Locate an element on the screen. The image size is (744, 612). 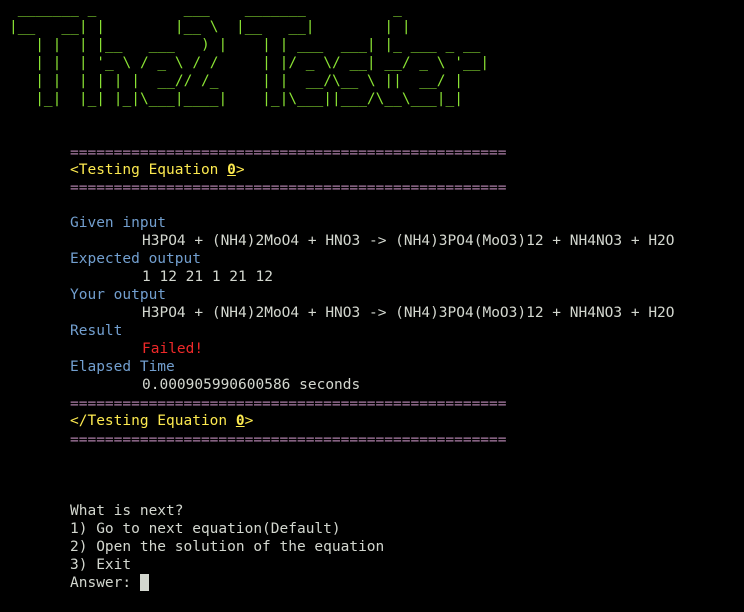
open-tag-suffix: > is located at coordinates (240, 170).